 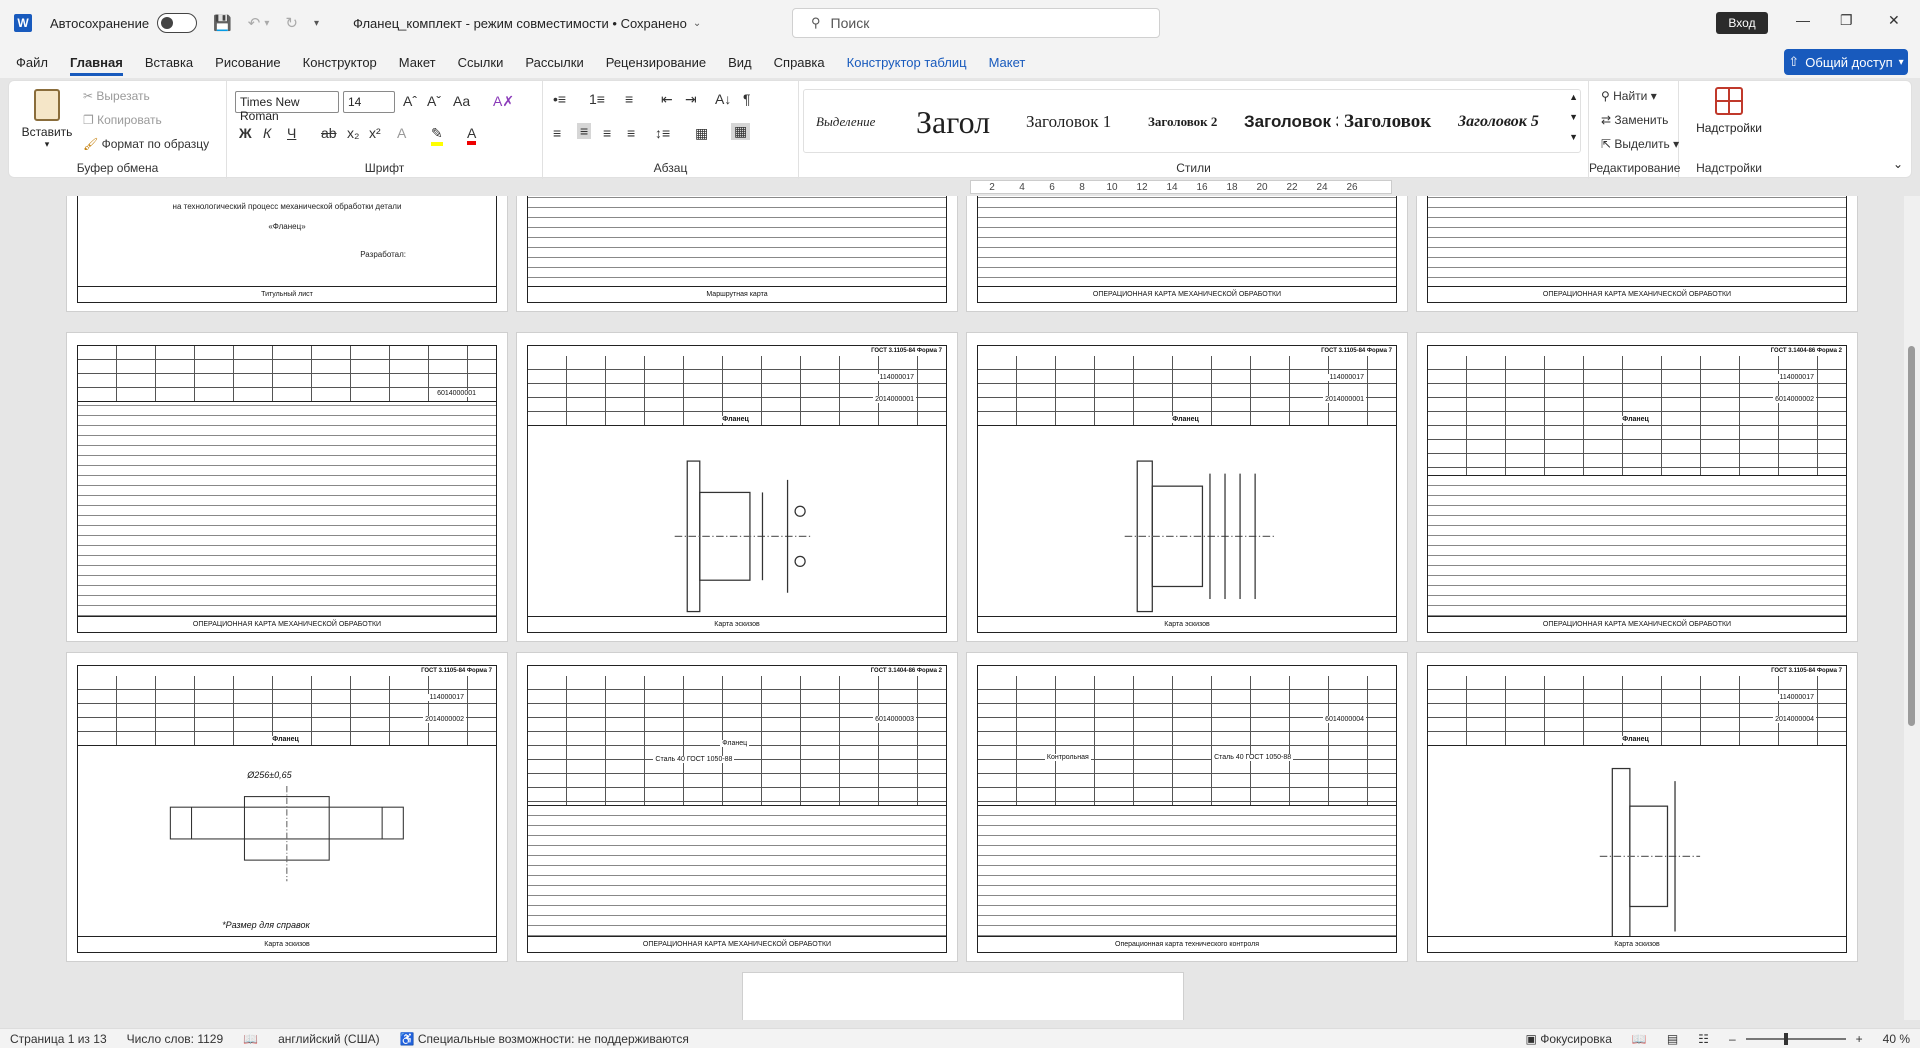 What do you see at coordinates (976, 23) in the screenshot?
I see `search-input: ⚲ Поиск` at bounding box center [976, 23].